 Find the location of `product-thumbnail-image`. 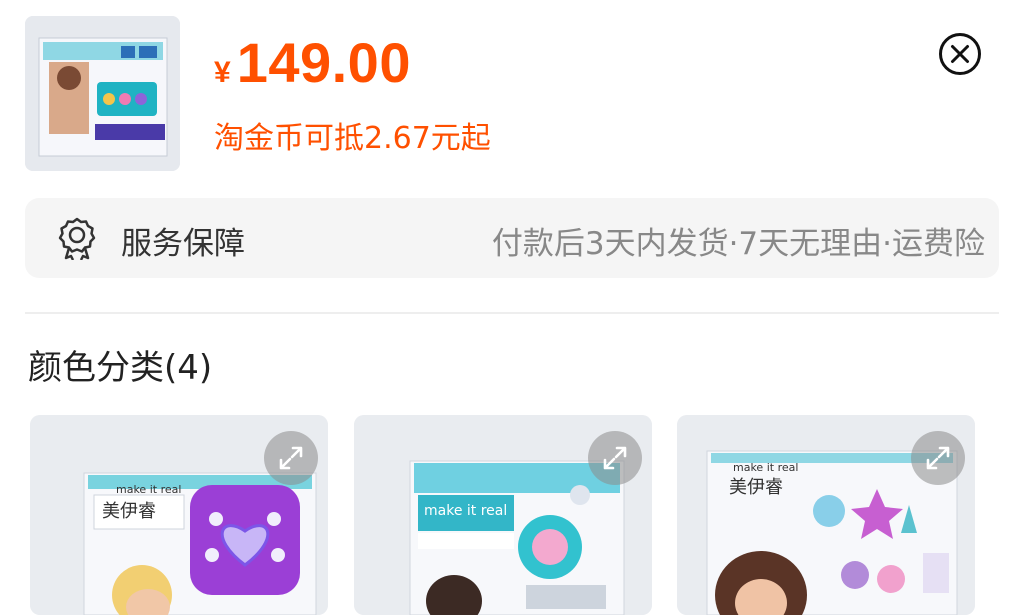

product-thumbnail-image is located at coordinates (102, 93).